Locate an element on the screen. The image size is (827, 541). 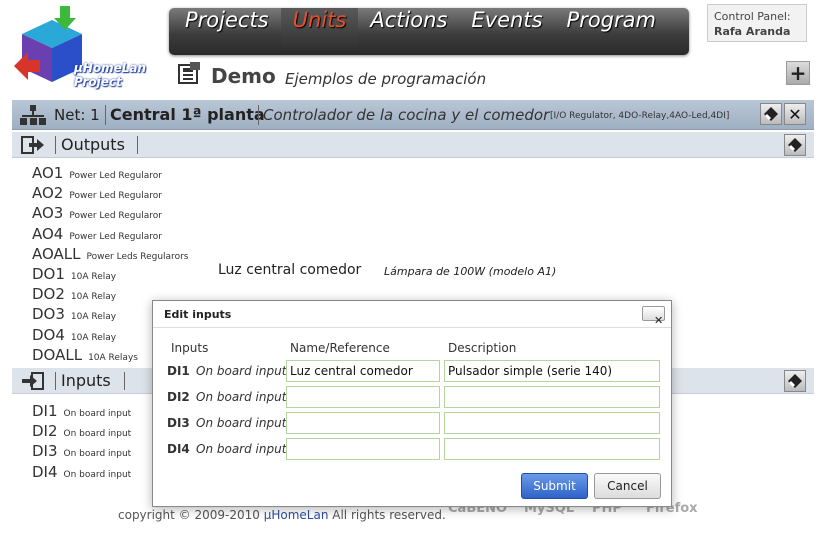
output-code: AO4 is located at coordinates (48, 233).